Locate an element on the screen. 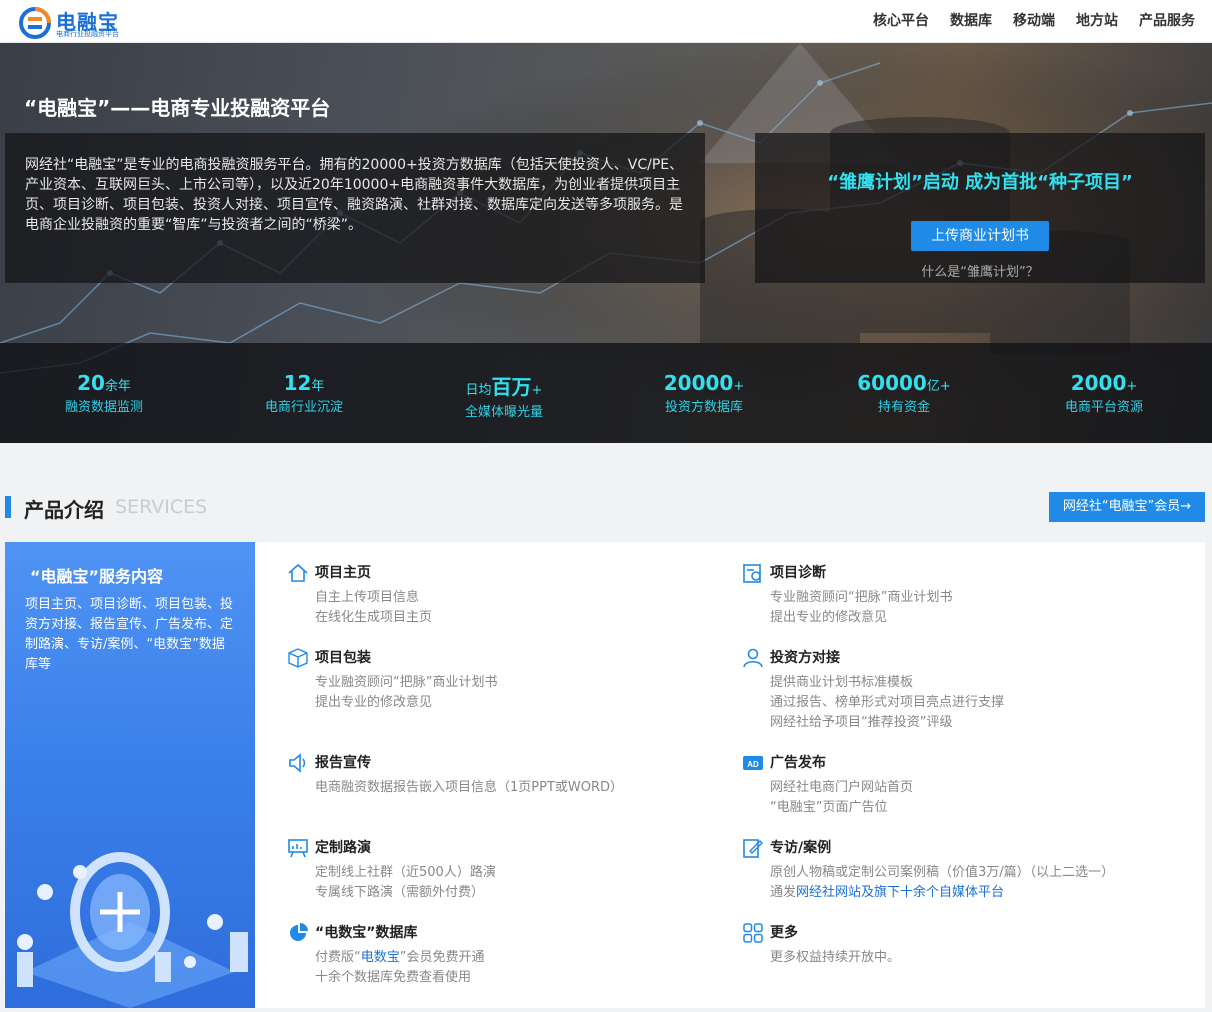  service-title: 报告宣传 is located at coordinates (343, 763).